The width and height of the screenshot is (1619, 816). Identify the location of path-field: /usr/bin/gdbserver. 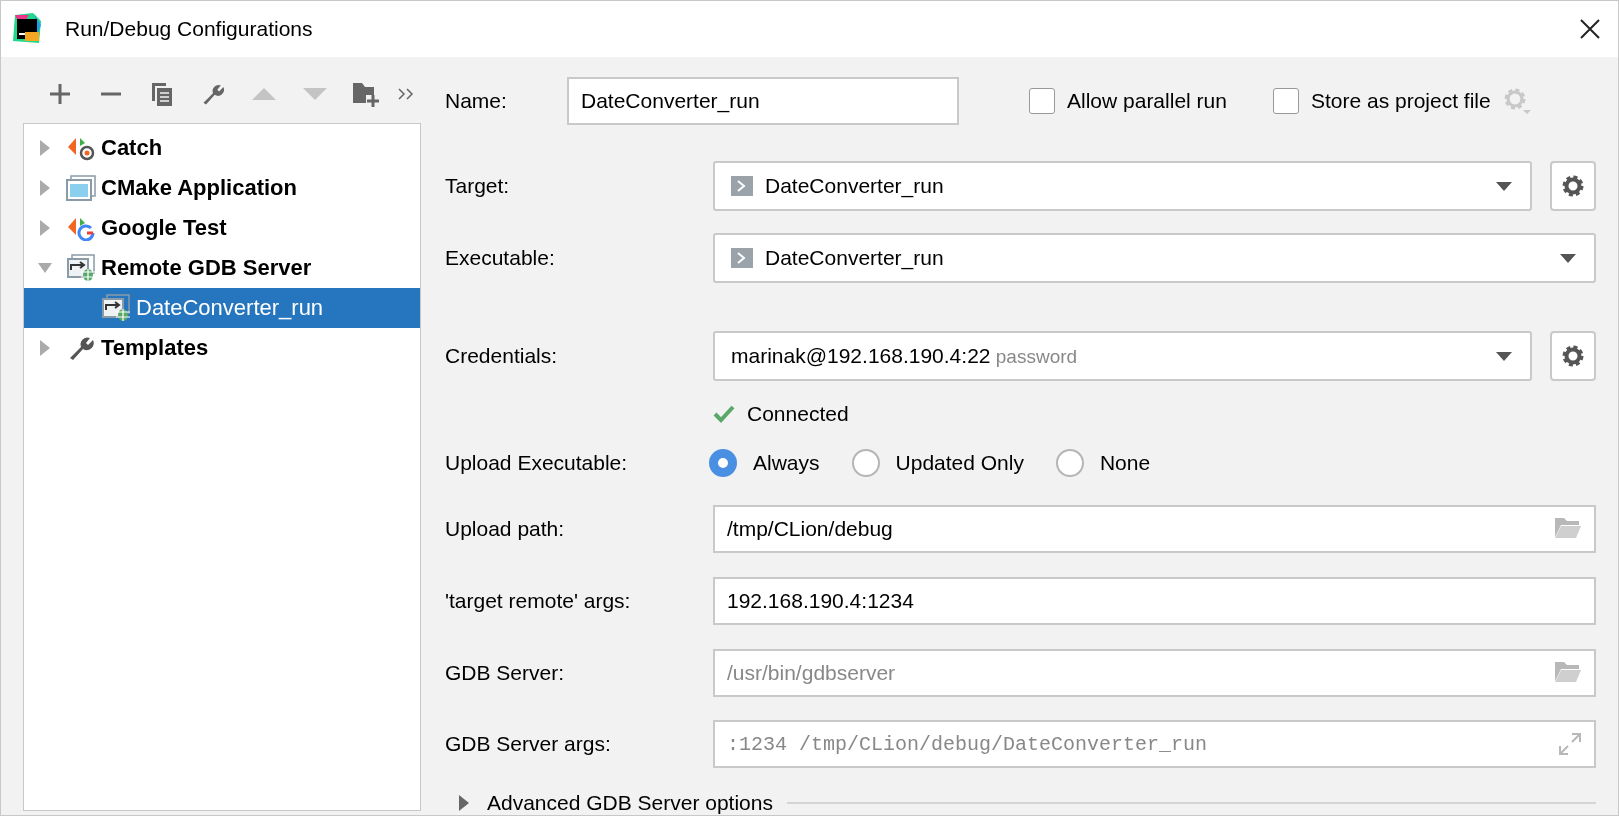
(1154, 672).